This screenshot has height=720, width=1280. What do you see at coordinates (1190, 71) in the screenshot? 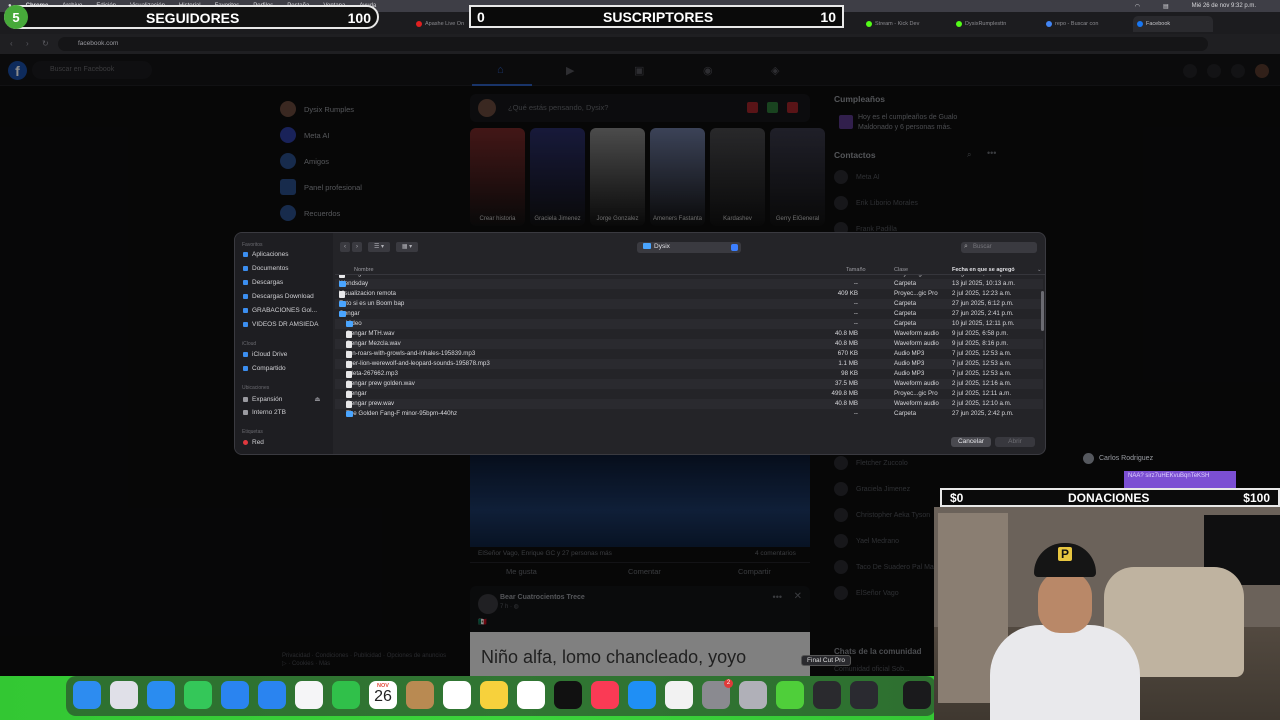
I see `menu-grid-icon` at bounding box center [1190, 71].